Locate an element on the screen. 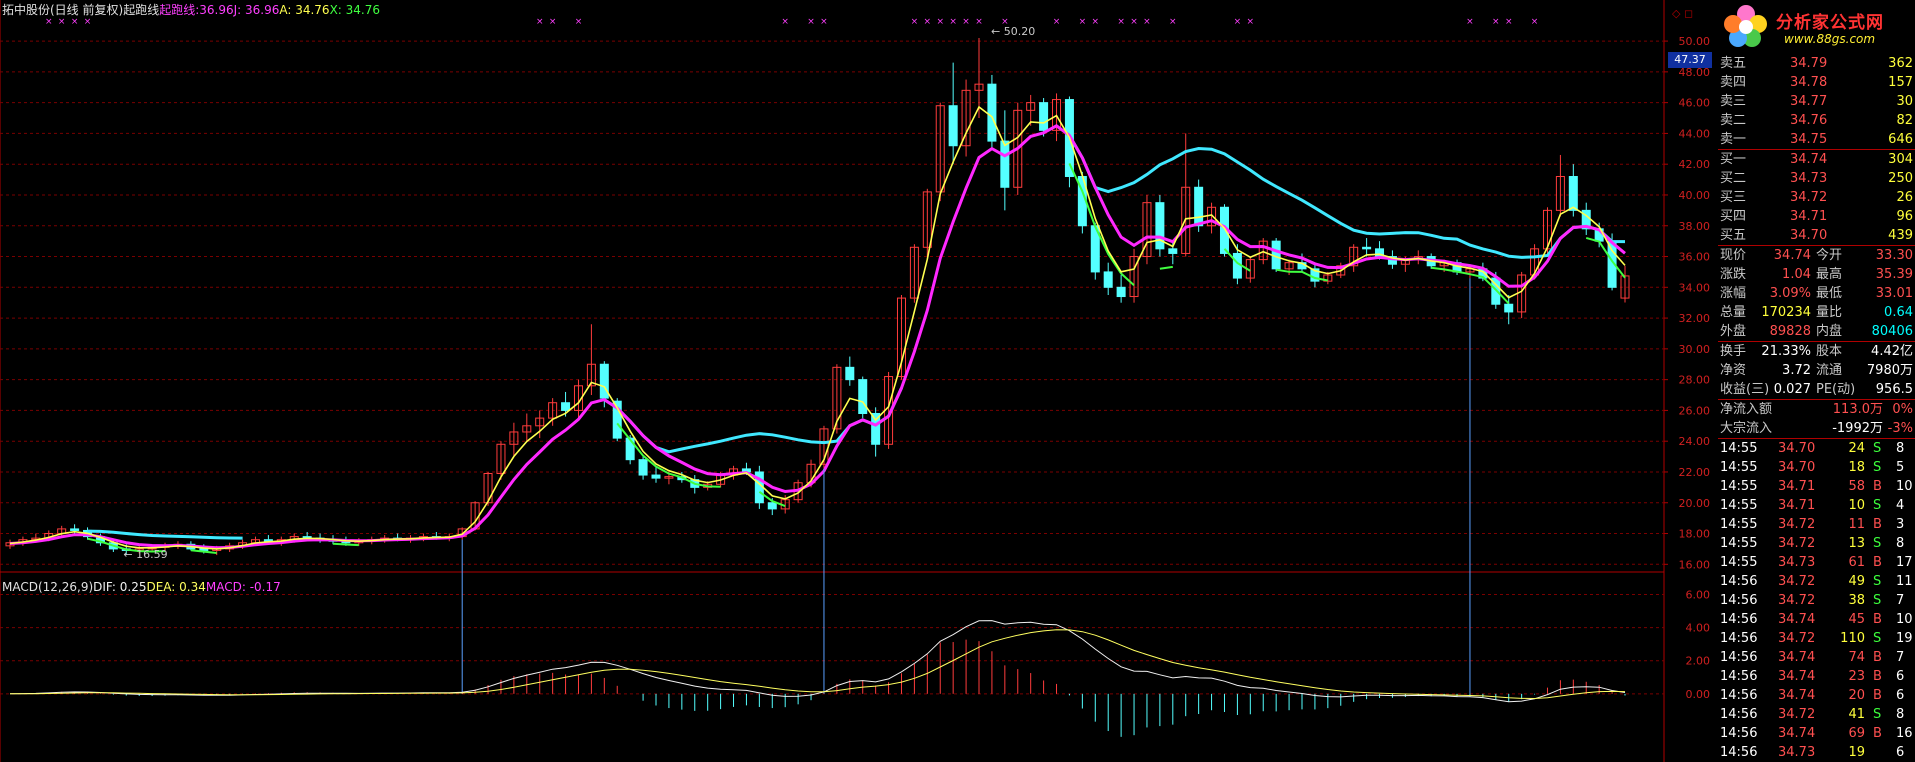 The width and height of the screenshot is (1915, 762). stat-value: 33.30 is located at coordinates (1894, 255).